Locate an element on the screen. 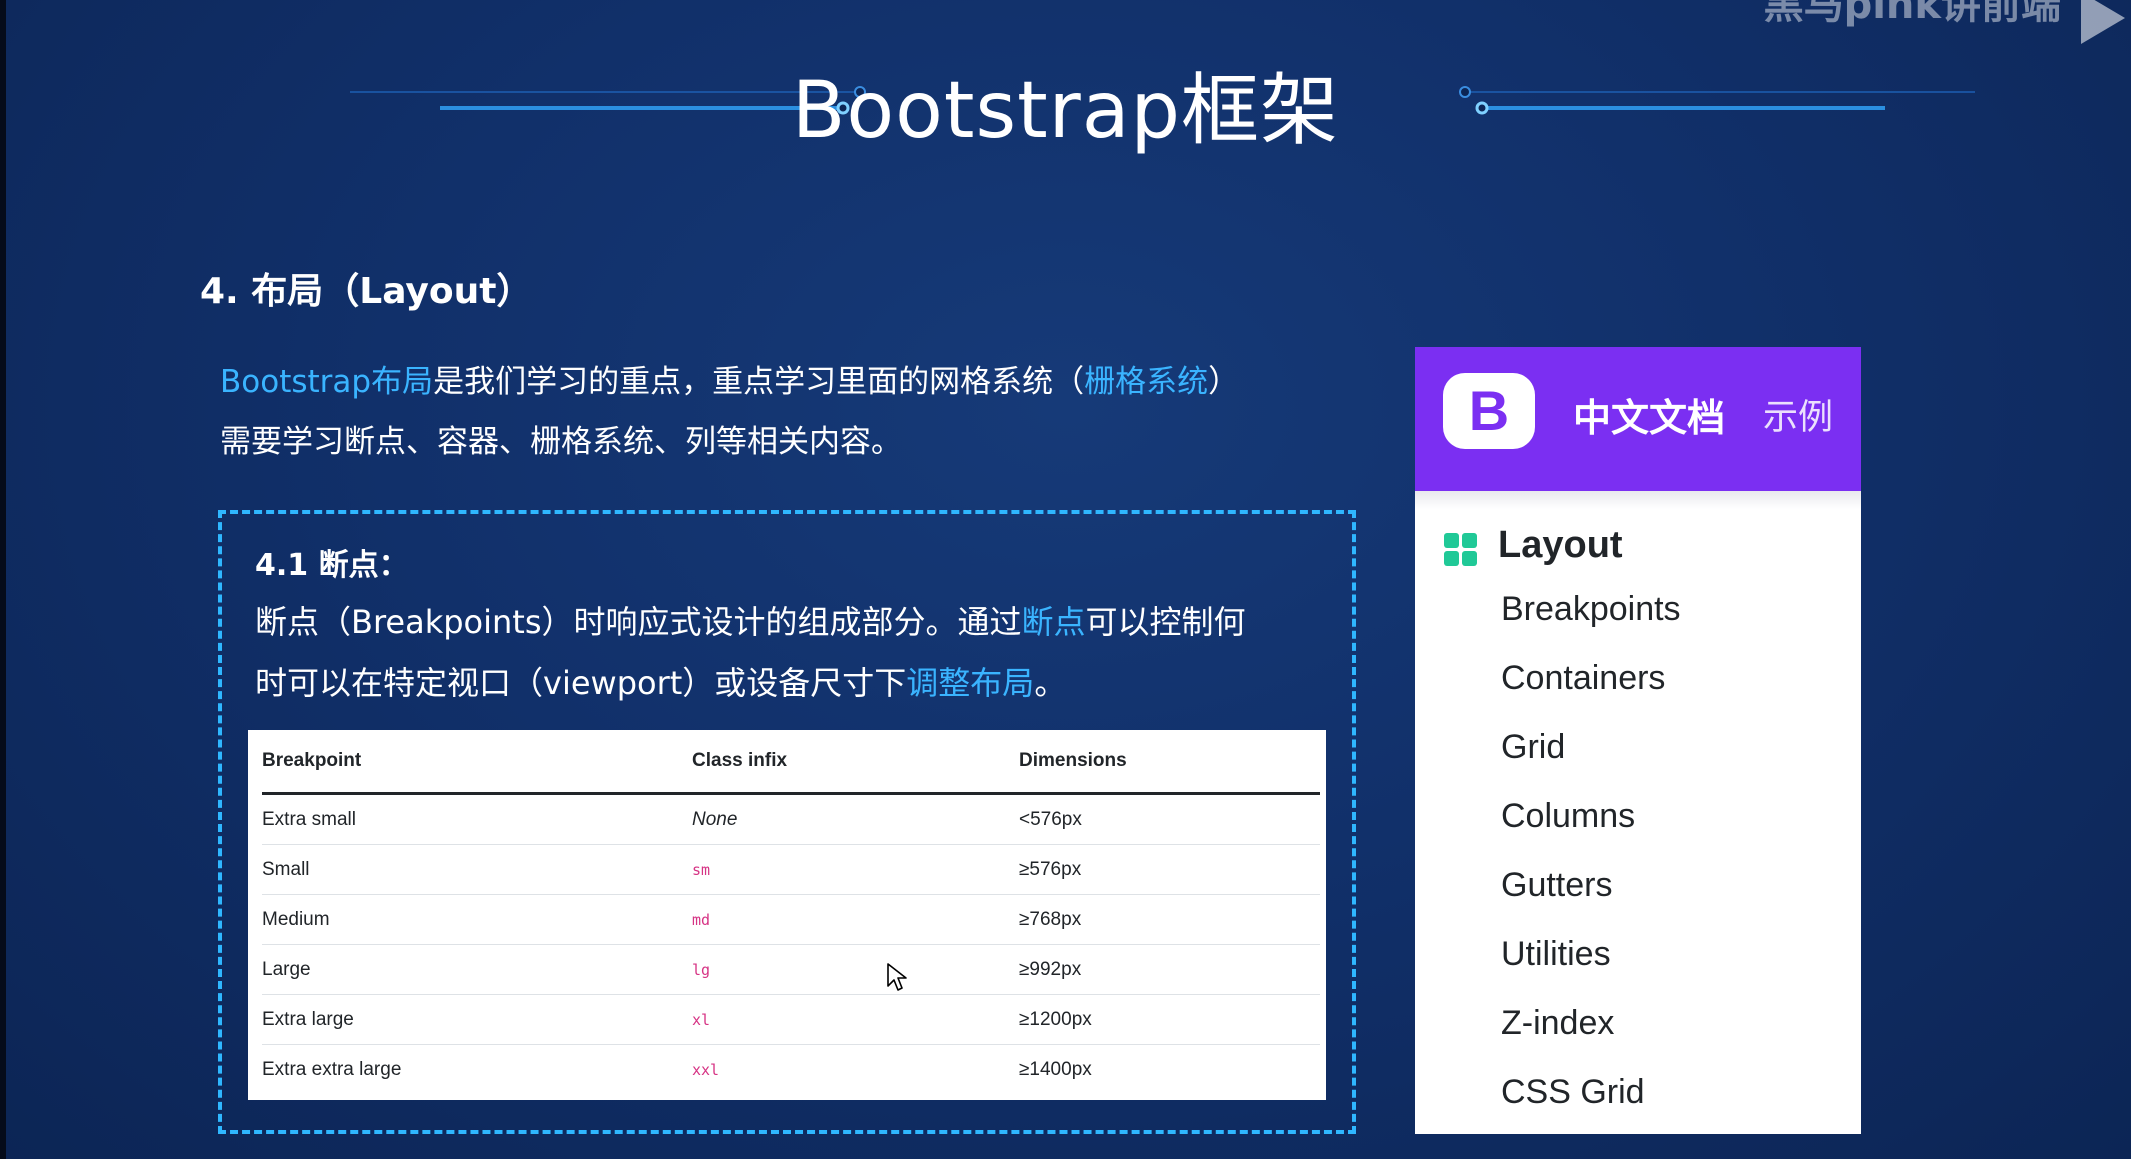  description-text: 。 is located at coordinates (1050, 683).